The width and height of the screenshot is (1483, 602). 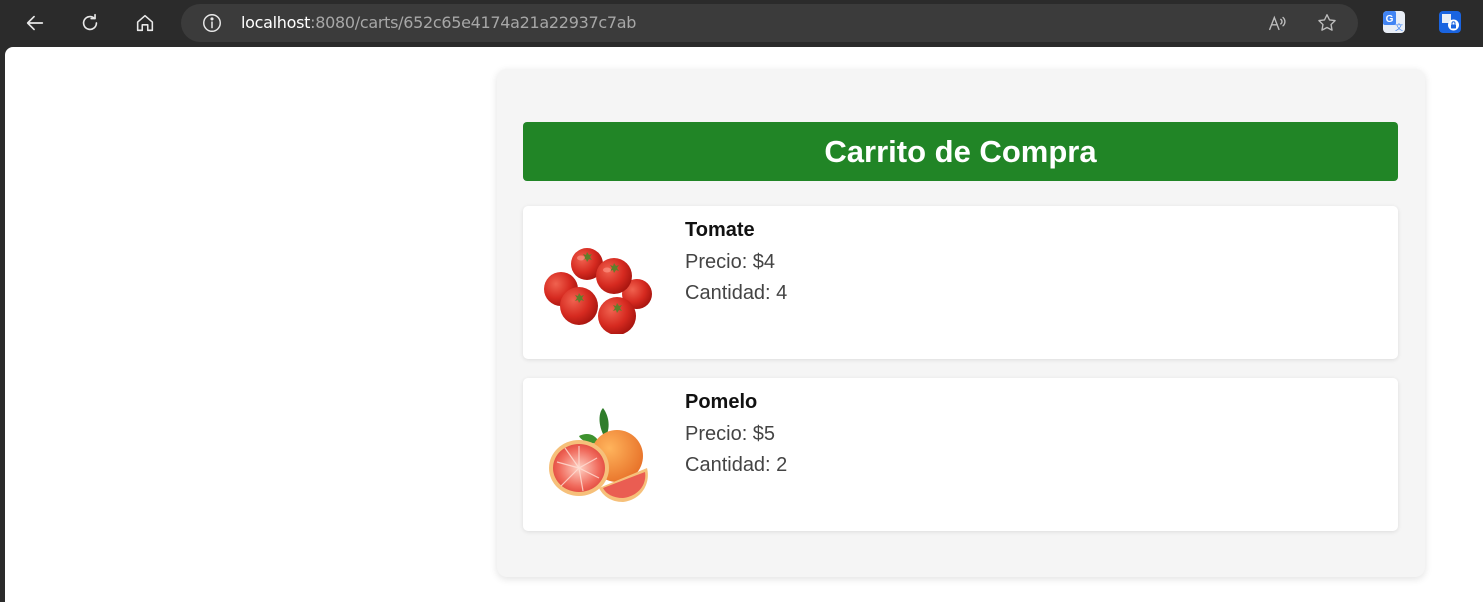 What do you see at coordinates (473, 22) in the screenshot?
I see `url-path: :8080/carts/652c65e4174a21a22937c7ab` at bounding box center [473, 22].